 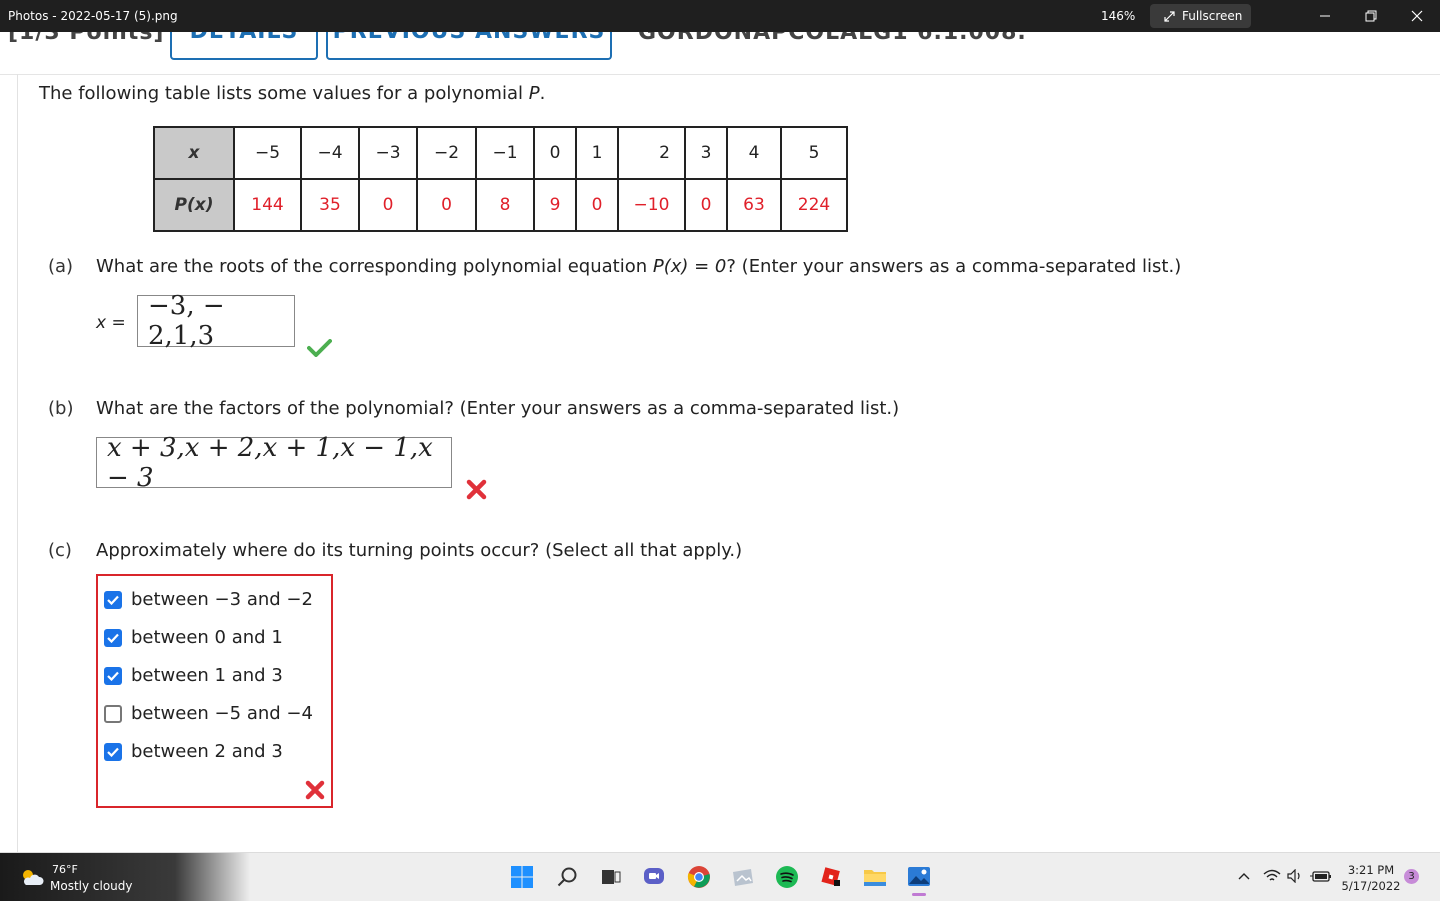 I want to click on option-between-0-1: between 0 and 1, so click(x=193, y=637).